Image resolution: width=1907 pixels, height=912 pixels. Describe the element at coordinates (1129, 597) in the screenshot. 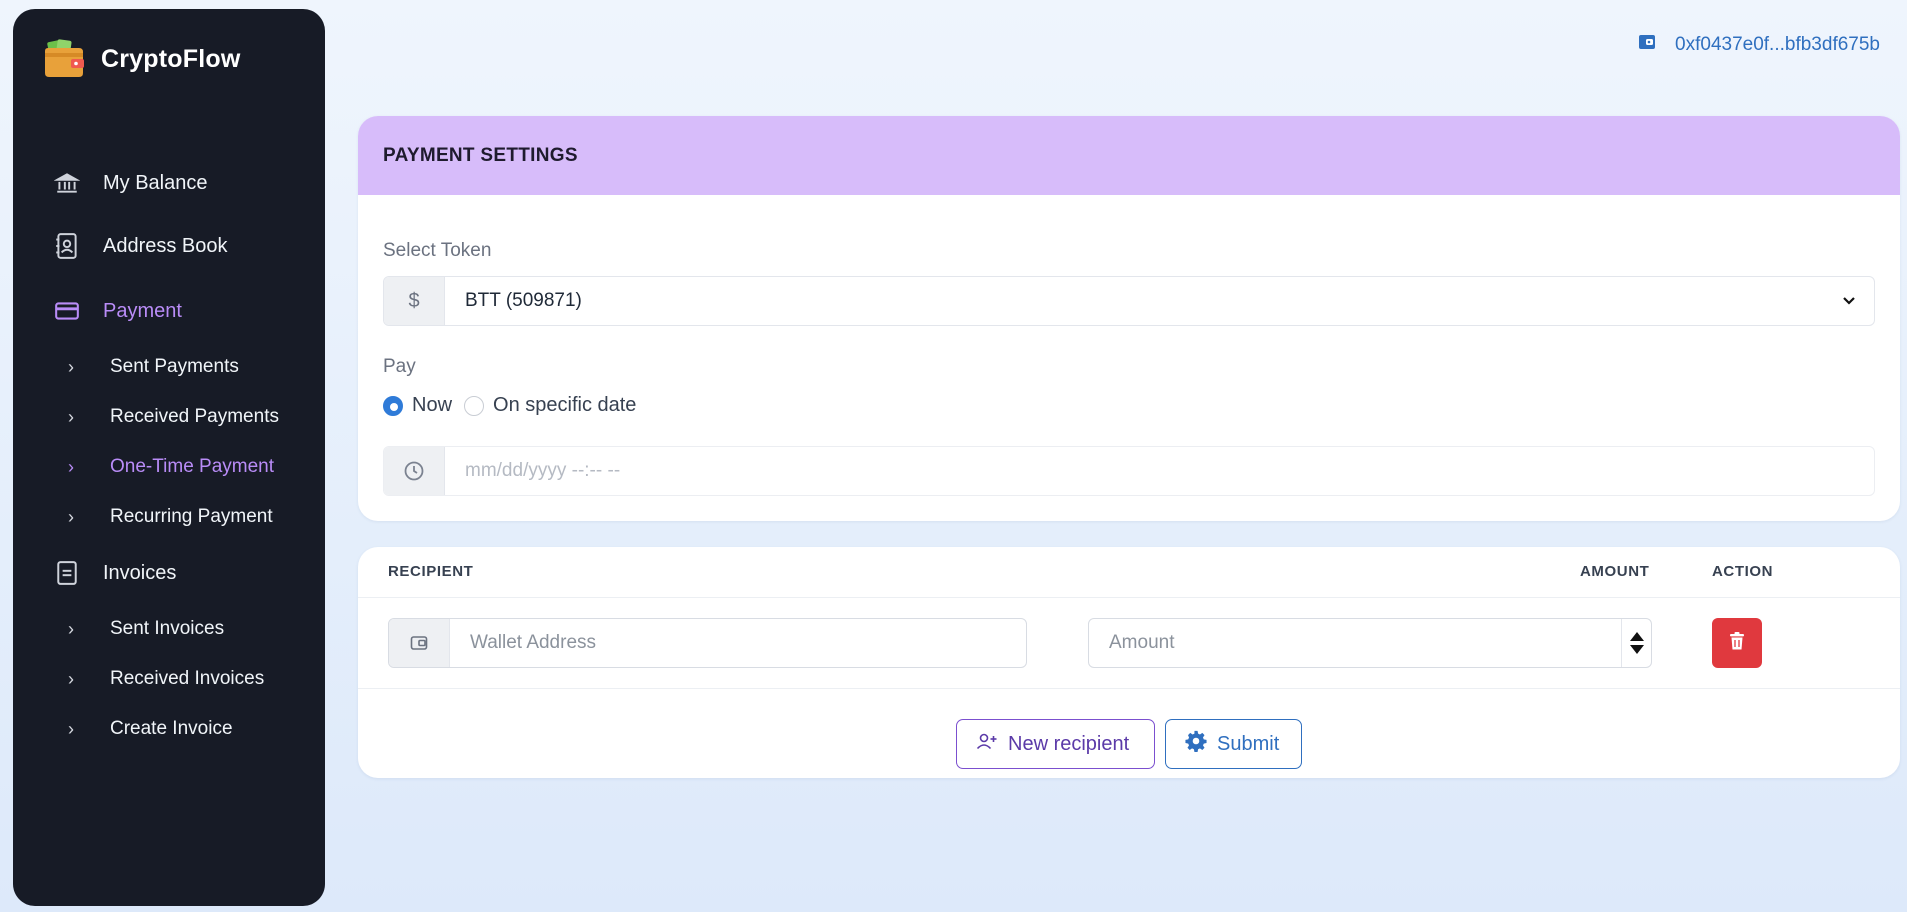

I see `header-divider` at that location.